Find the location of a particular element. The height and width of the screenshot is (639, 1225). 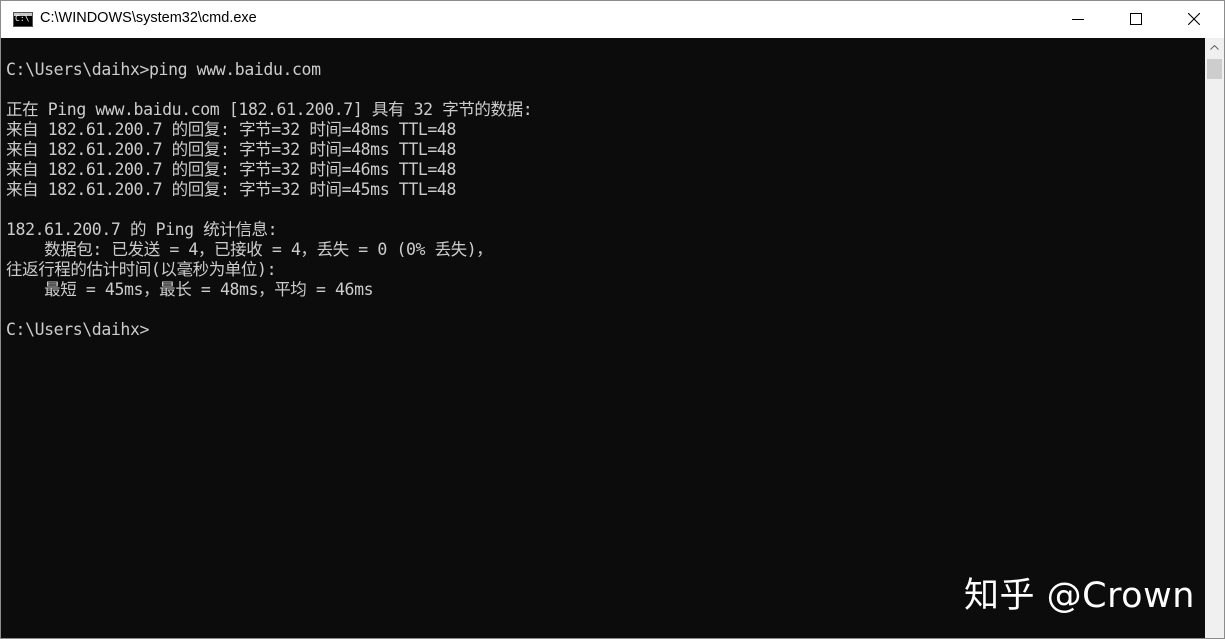

console-prompt-line: C:\Users\daihx> is located at coordinates (78, 329).